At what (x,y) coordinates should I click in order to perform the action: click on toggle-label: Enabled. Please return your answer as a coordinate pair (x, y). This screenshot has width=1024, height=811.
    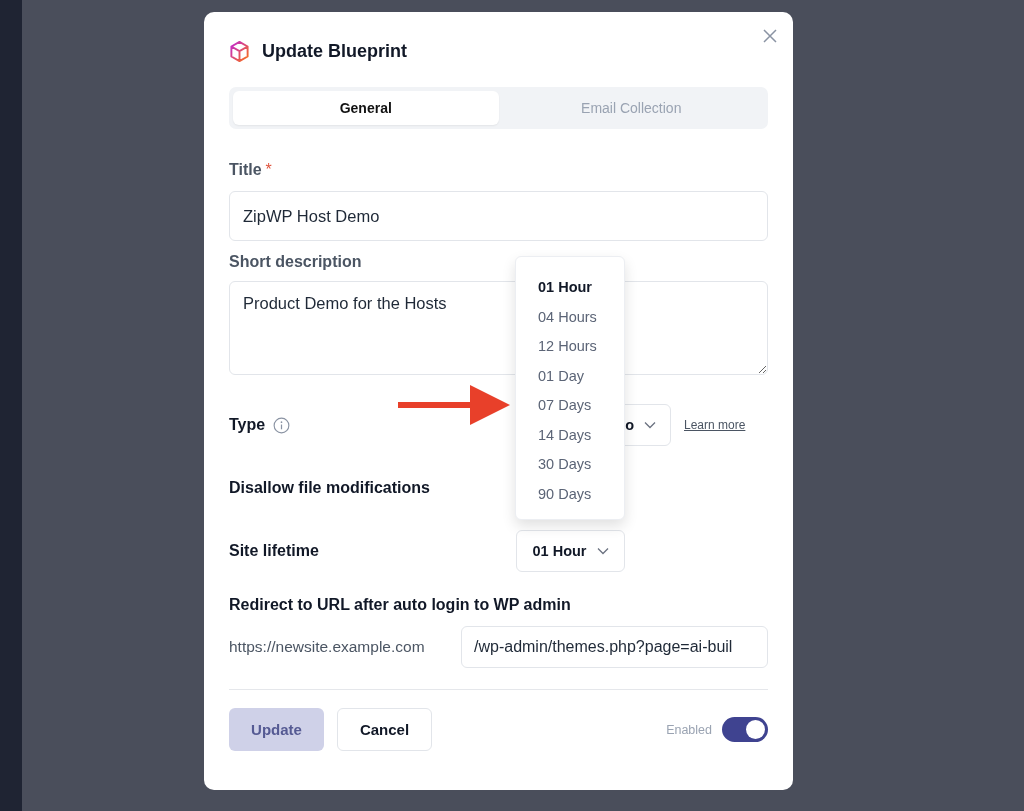
    Looking at the image, I should click on (689, 729).